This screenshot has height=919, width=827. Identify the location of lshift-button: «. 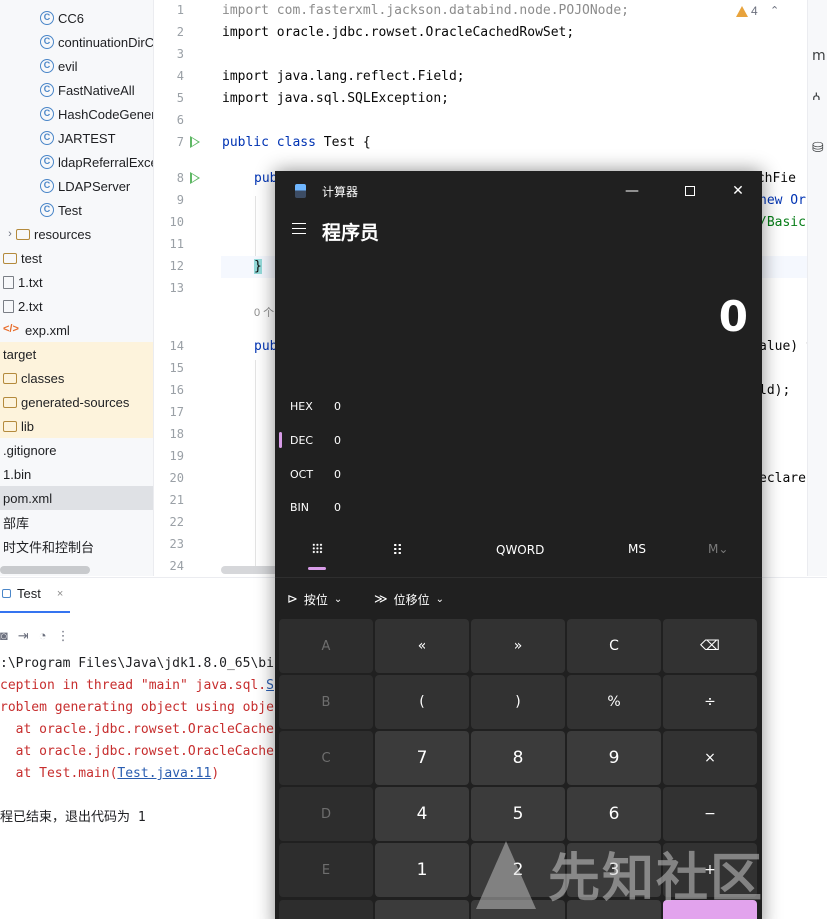
(422, 646).